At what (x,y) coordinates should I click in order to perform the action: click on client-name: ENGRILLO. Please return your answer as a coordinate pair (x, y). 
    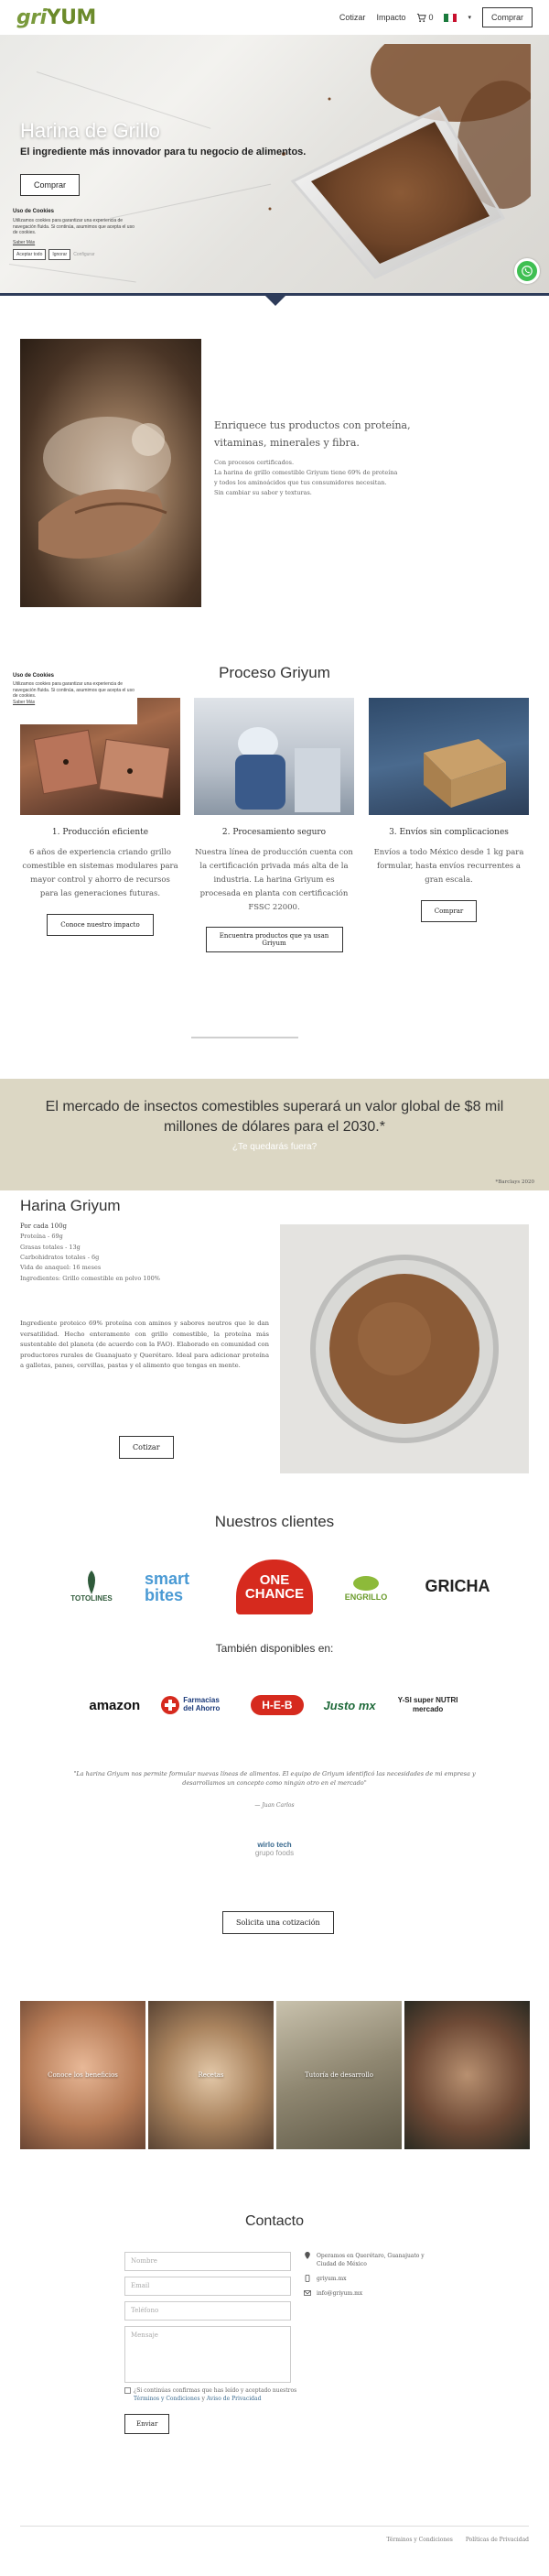
    Looking at the image, I should click on (366, 1597).